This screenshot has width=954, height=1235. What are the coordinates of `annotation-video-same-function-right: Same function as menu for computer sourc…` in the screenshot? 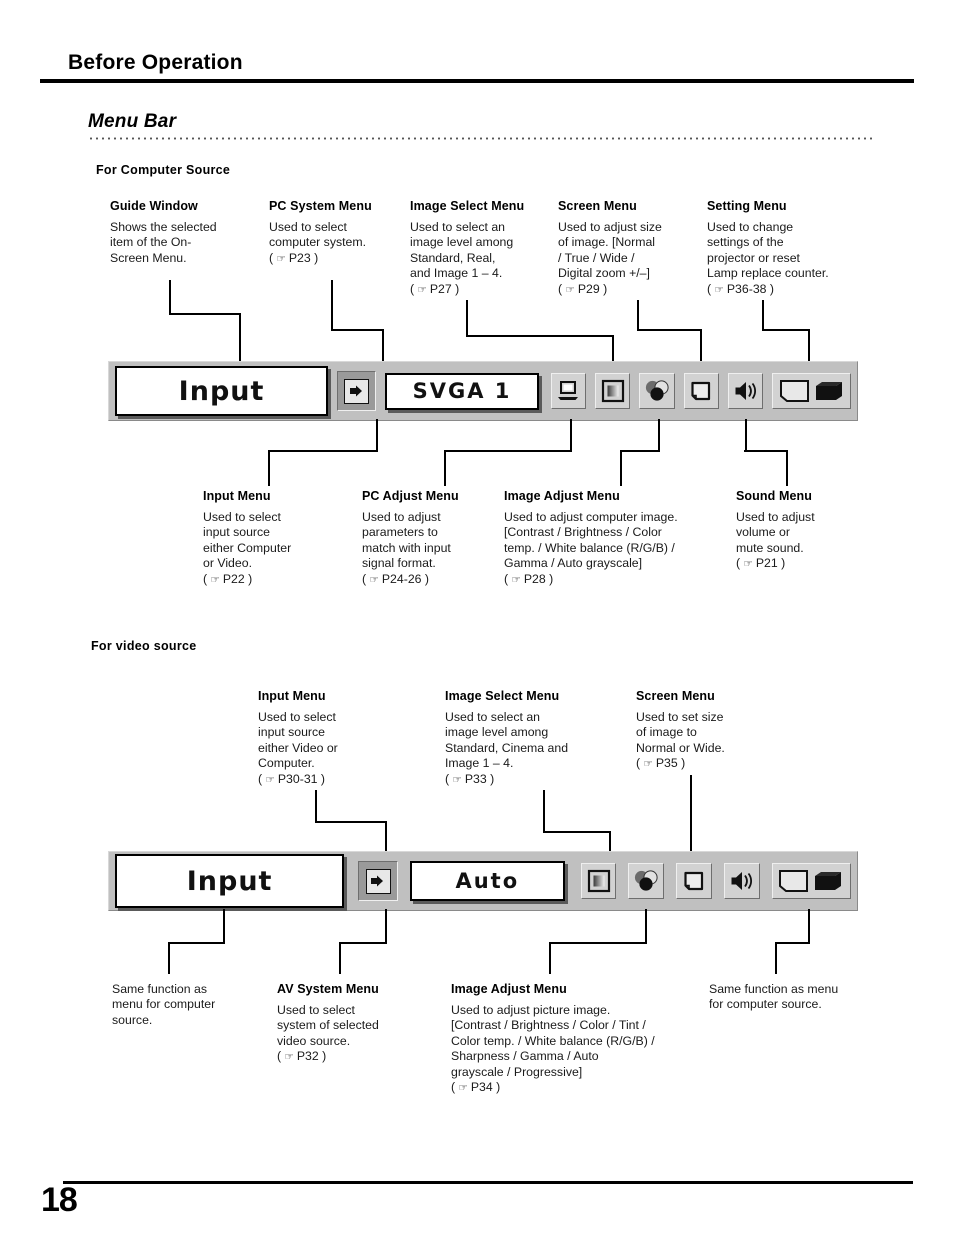 It's located at (804, 997).